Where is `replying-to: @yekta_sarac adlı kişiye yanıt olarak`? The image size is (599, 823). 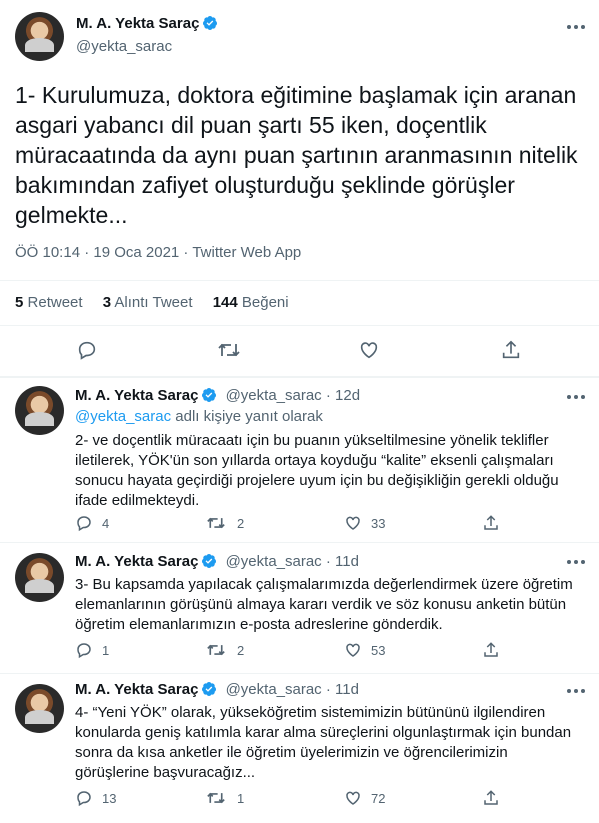 replying-to: @yekta_sarac adlı kişiye yanıt olarak is located at coordinates (199, 416).